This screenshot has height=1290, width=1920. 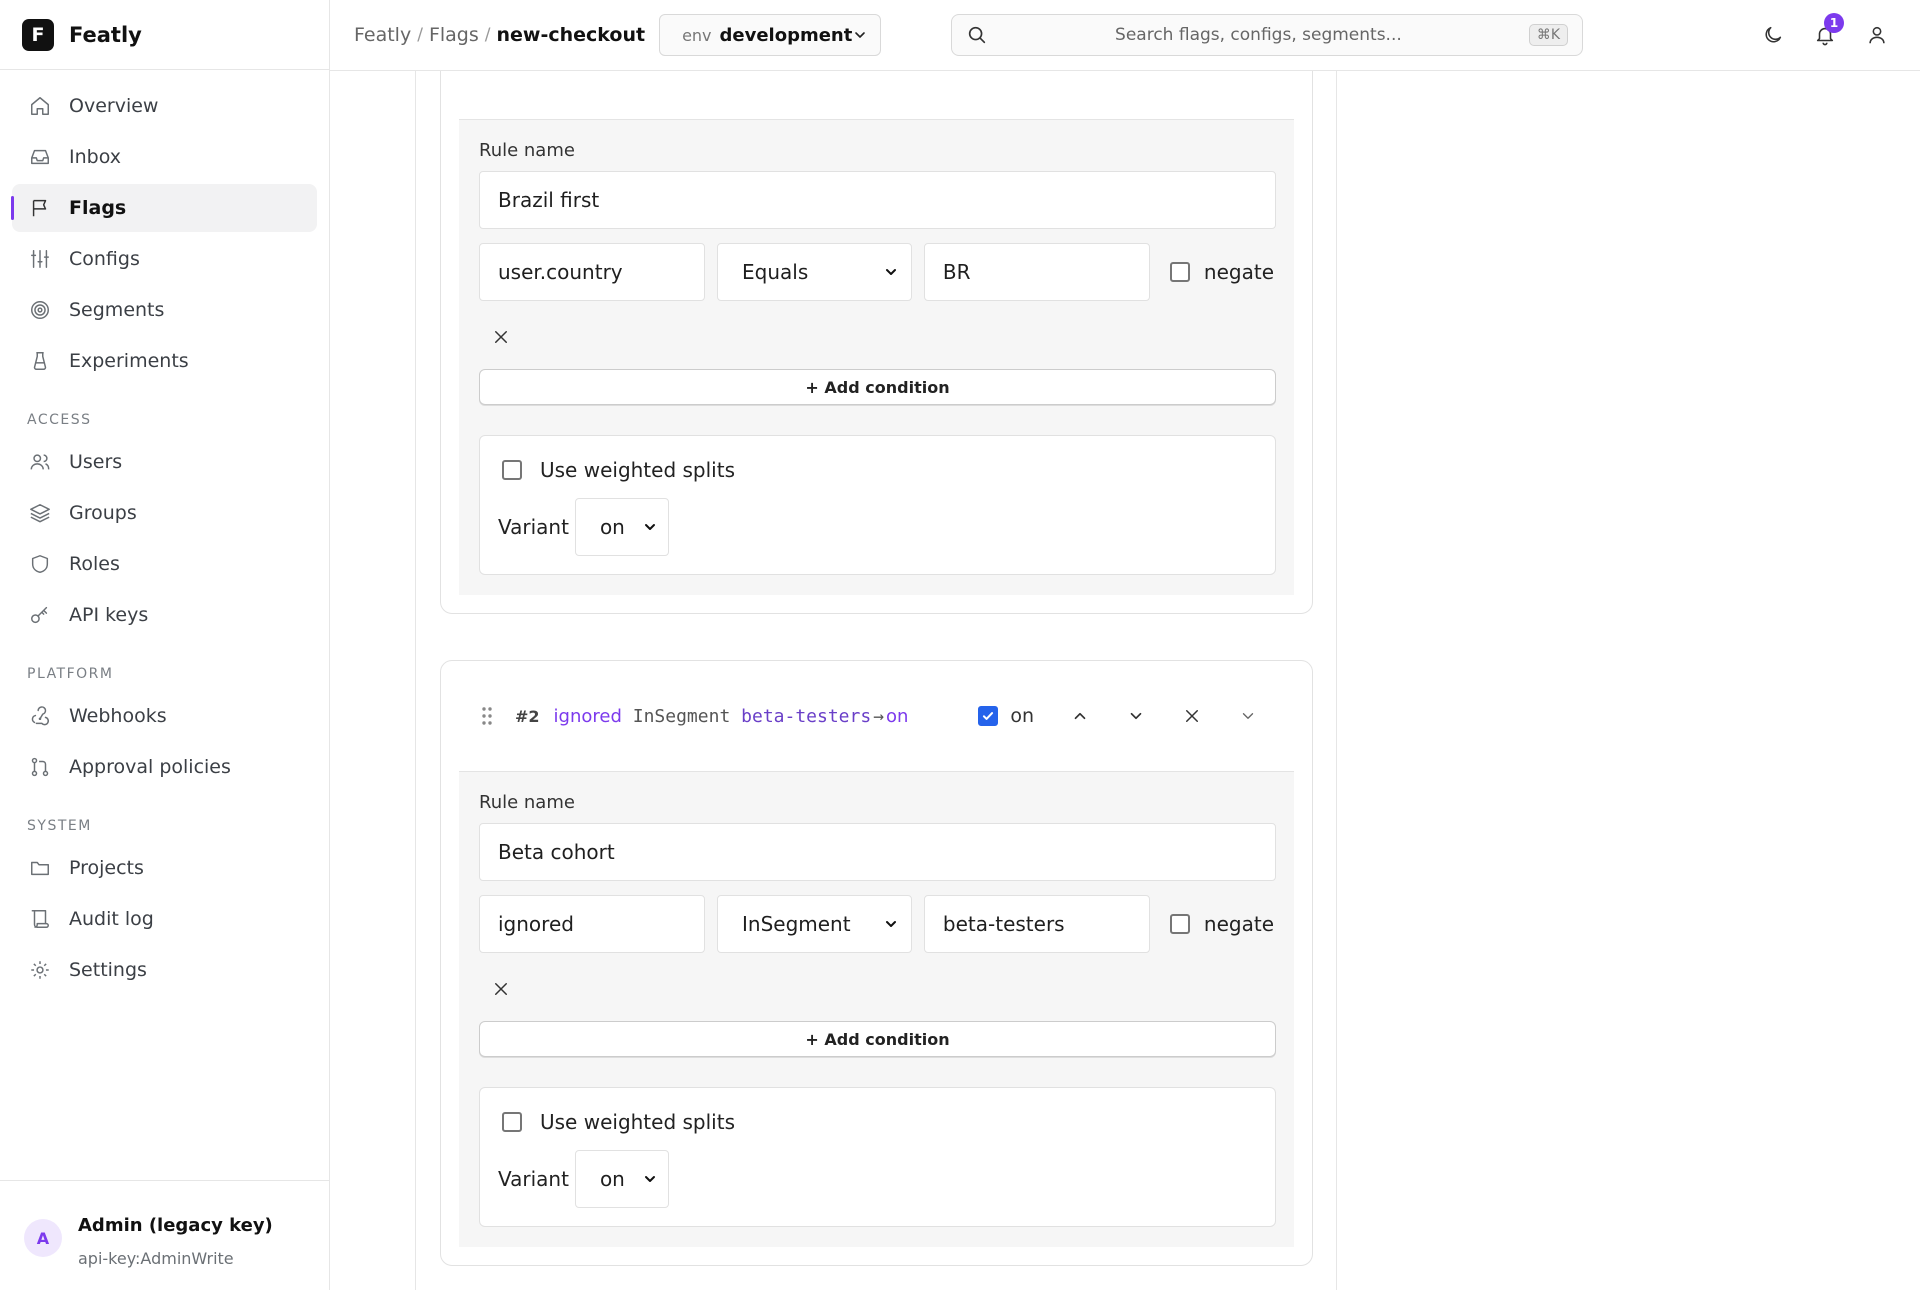 What do you see at coordinates (1827, 32) in the screenshot?
I see `notifications-bell-icon: 1` at bounding box center [1827, 32].